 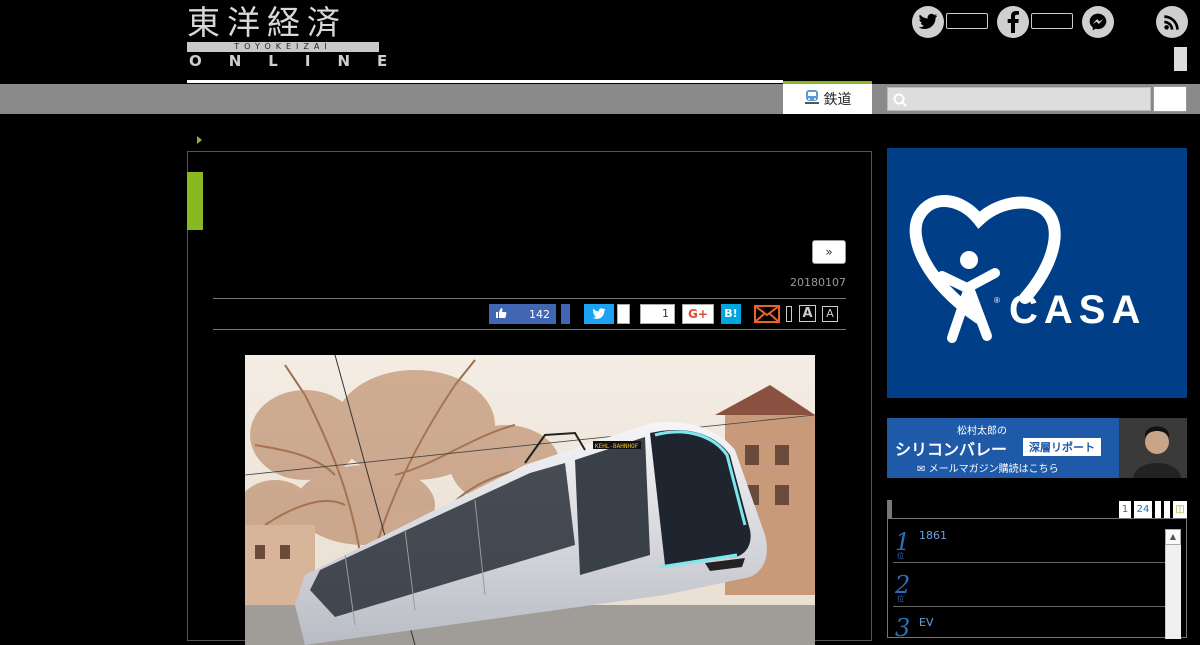 I want to click on ad-author: 松村太郎の, so click(x=982, y=431).